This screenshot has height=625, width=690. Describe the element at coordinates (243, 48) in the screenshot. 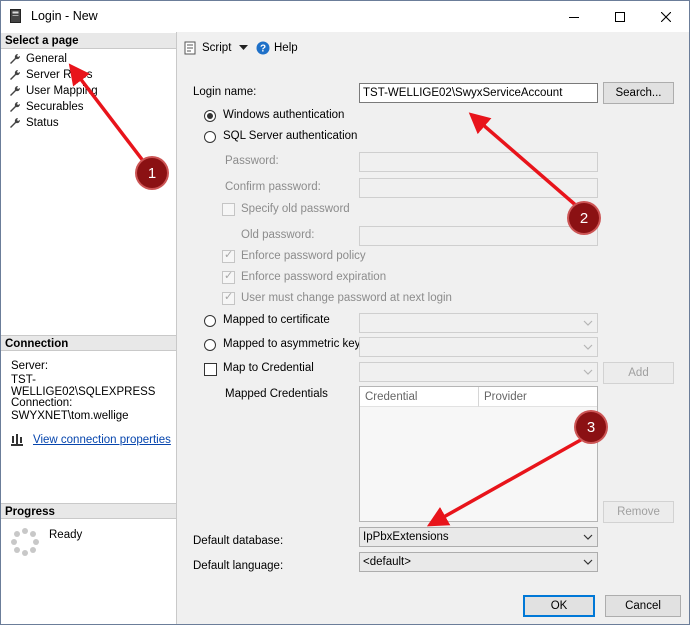

I see `script-dropdown-icon` at that location.